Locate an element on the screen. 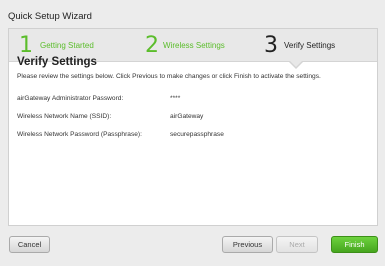  settings-row-ssid: Wireless Network Name (SSID): airGateway is located at coordinates (110, 116).